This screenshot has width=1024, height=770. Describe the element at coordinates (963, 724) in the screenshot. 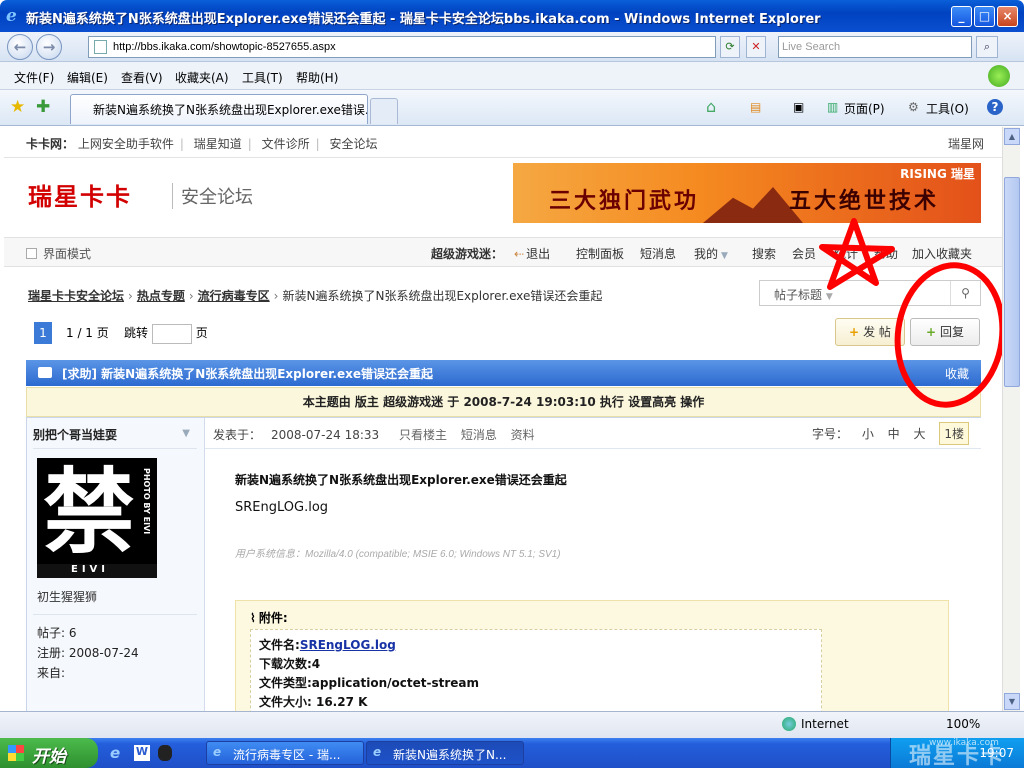

I see `zoom-level: 100%` at that location.